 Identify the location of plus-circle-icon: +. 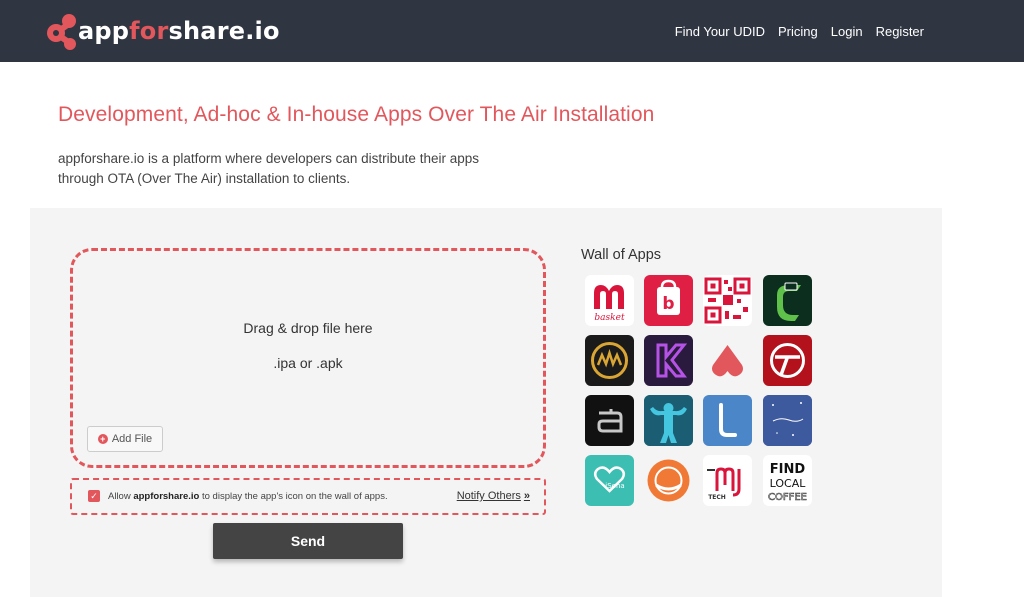
(102, 439).